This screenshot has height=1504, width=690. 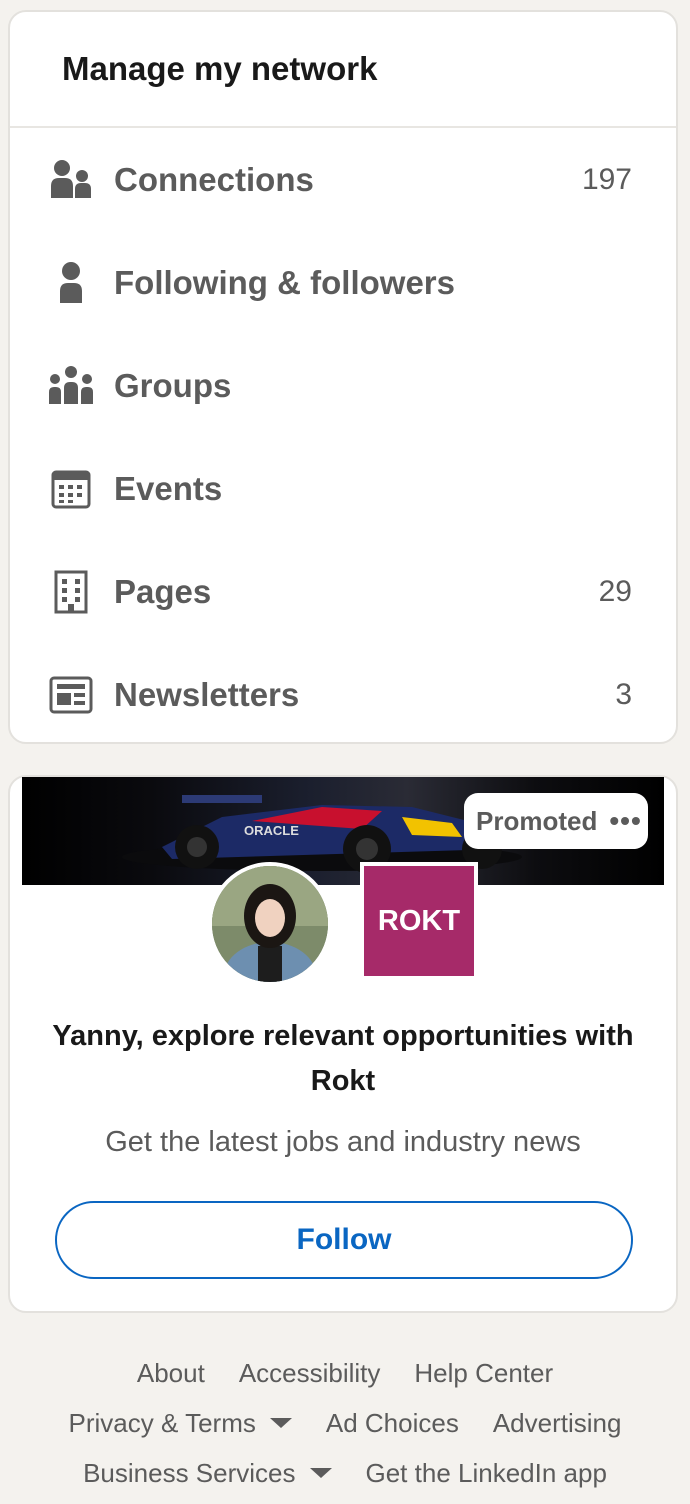 I want to click on nav-item-label: Events, so click(x=168, y=488).